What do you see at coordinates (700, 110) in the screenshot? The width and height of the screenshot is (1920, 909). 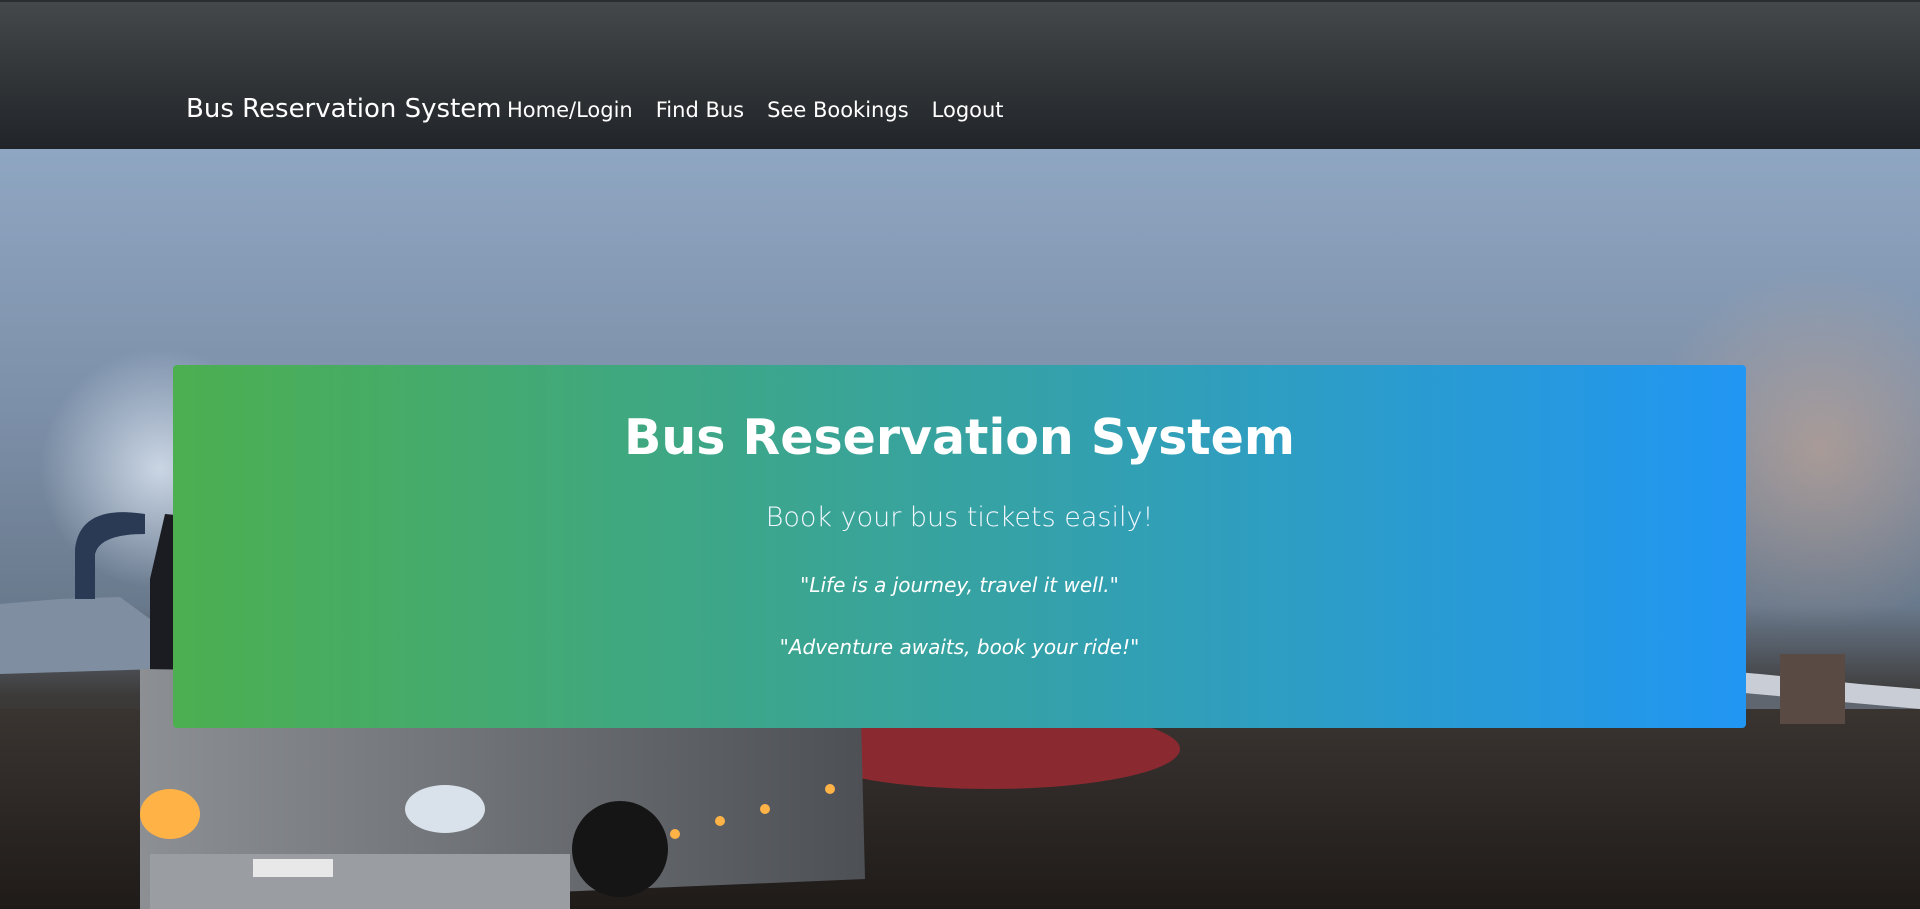 I see `nav-link-find-bus: Find Bus` at bounding box center [700, 110].